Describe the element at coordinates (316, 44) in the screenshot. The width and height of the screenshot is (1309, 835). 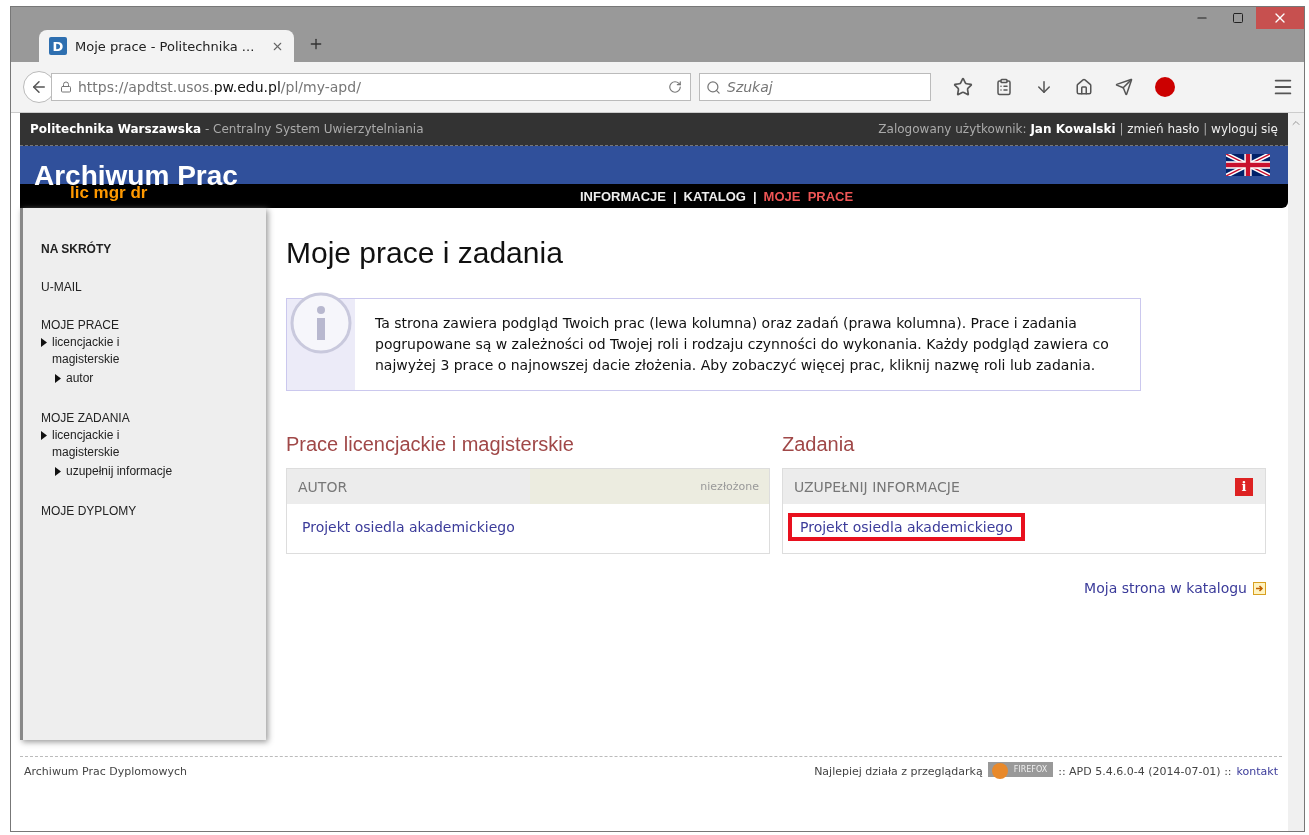
I see `new-tab-icon` at that location.